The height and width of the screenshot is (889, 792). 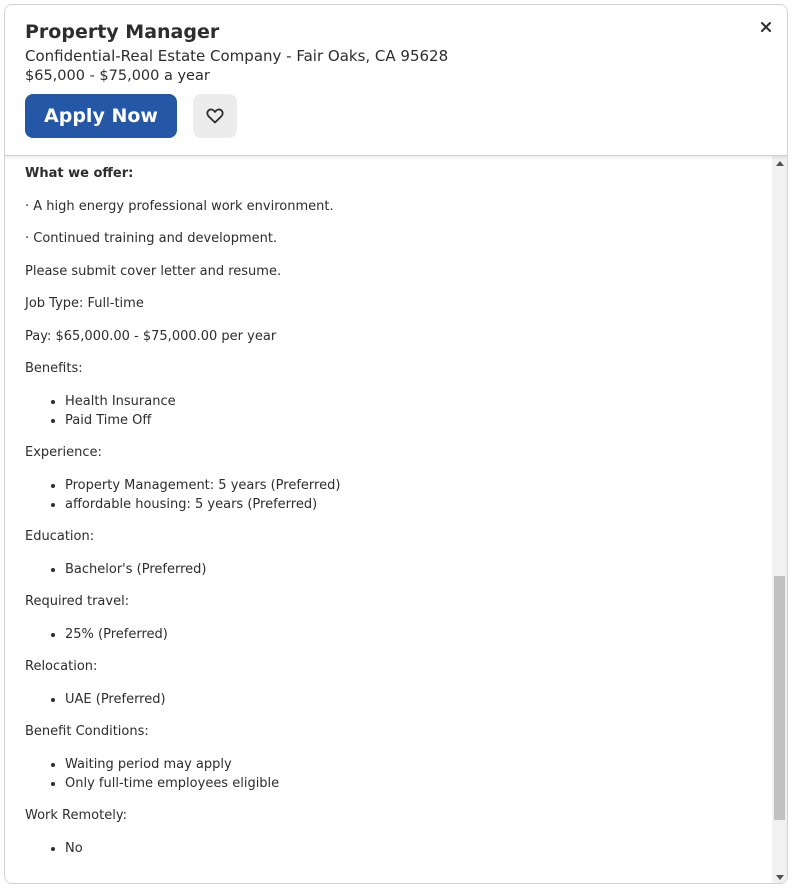 What do you see at coordinates (151, 238) in the screenshot?
I see `offer-item: · Continued training and development.` at bounding box center [151, 238].